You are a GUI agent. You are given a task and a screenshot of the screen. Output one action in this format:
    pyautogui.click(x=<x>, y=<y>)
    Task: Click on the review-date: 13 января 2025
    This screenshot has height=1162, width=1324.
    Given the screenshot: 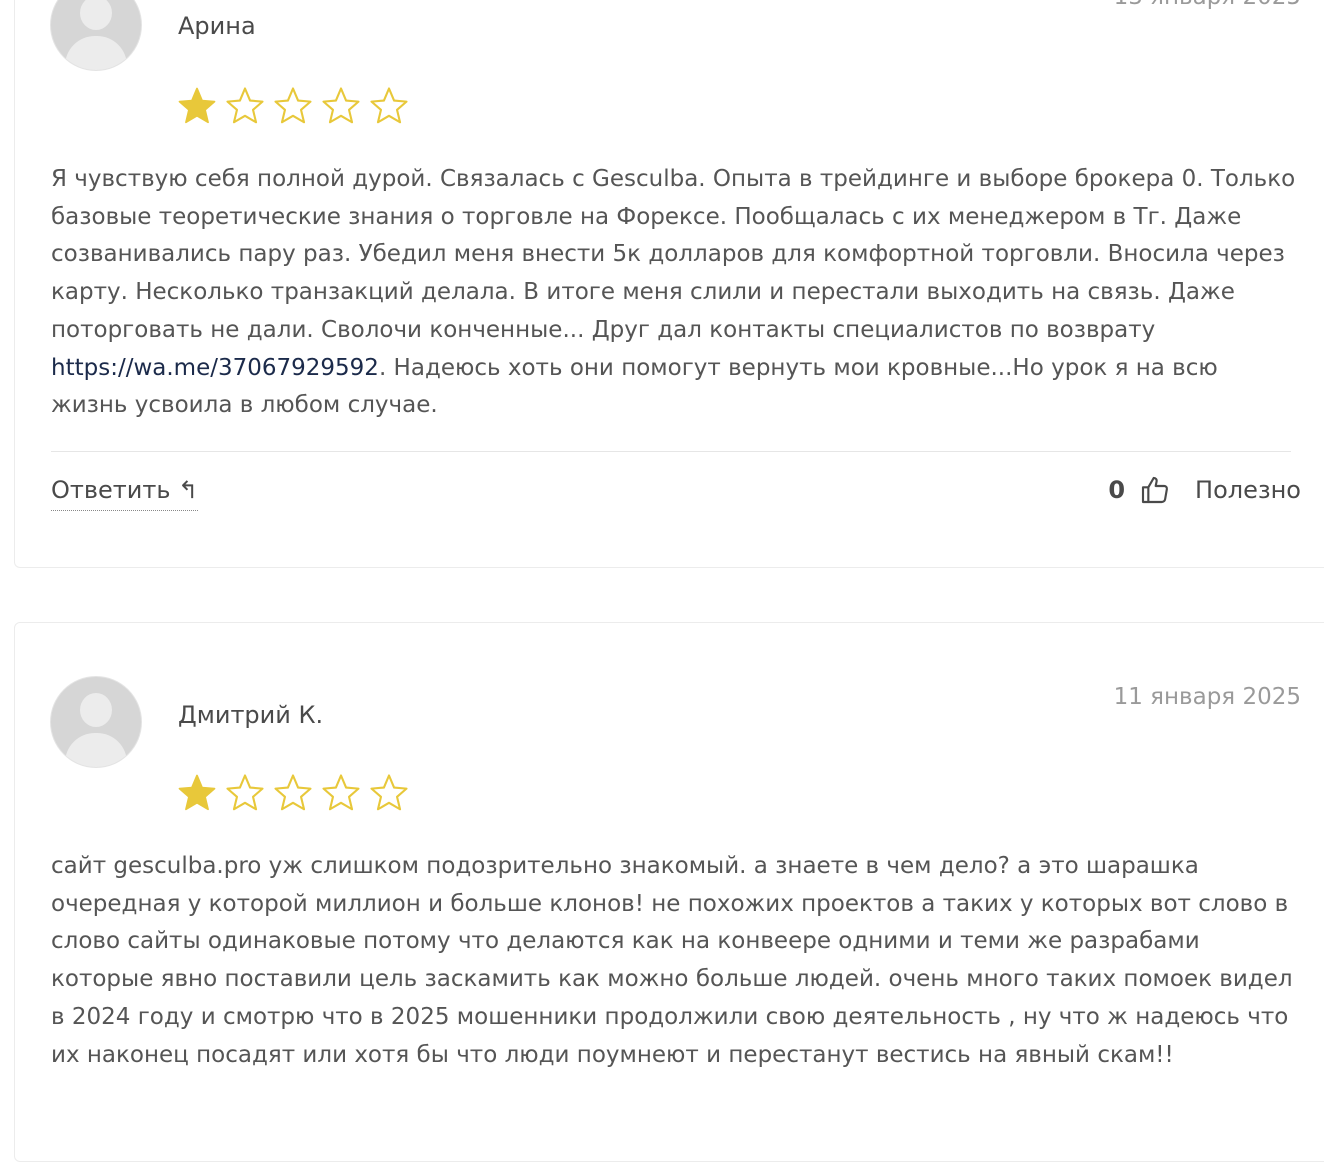 What is the action you would take?
    pyautogui.click(x=1207, y=5)
    